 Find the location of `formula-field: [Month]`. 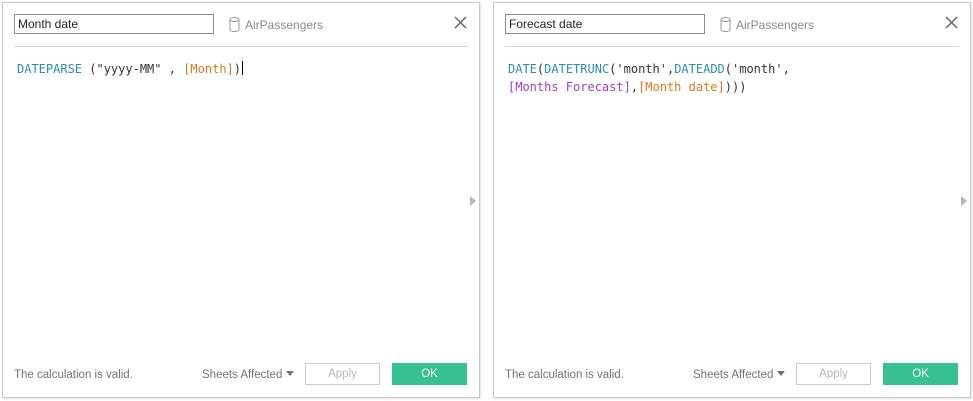

formula-field: [Month] is located at coordinates (208, 69).